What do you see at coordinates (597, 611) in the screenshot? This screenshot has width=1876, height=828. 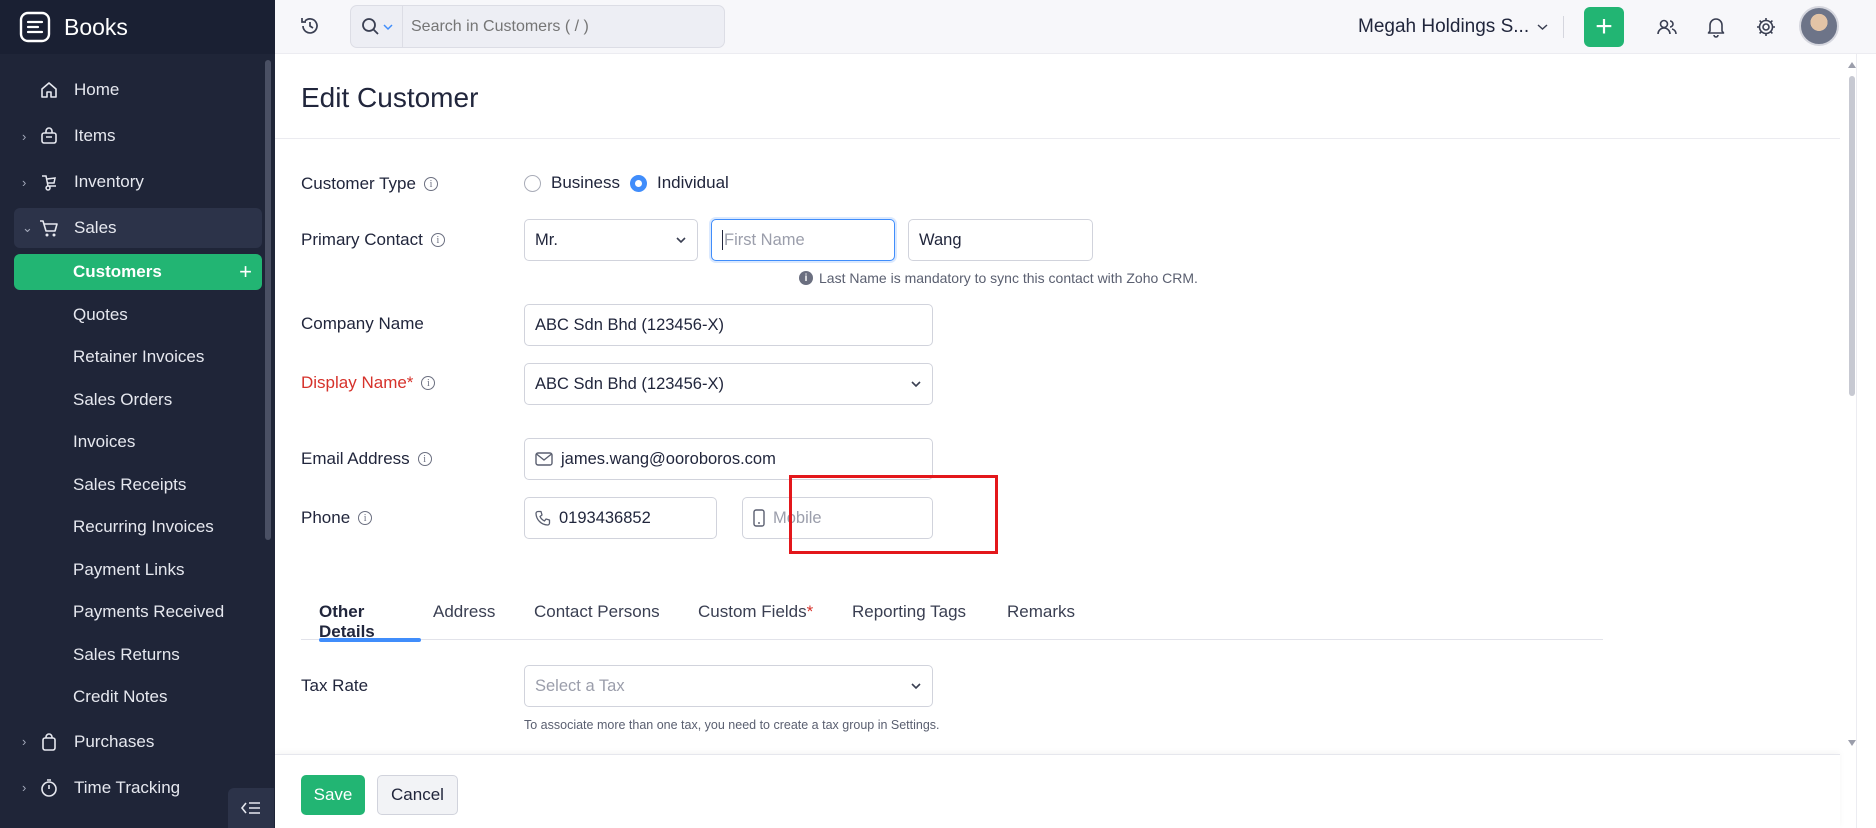 I see `tab-label: Contact Persons` at bounding box center [597, 611].